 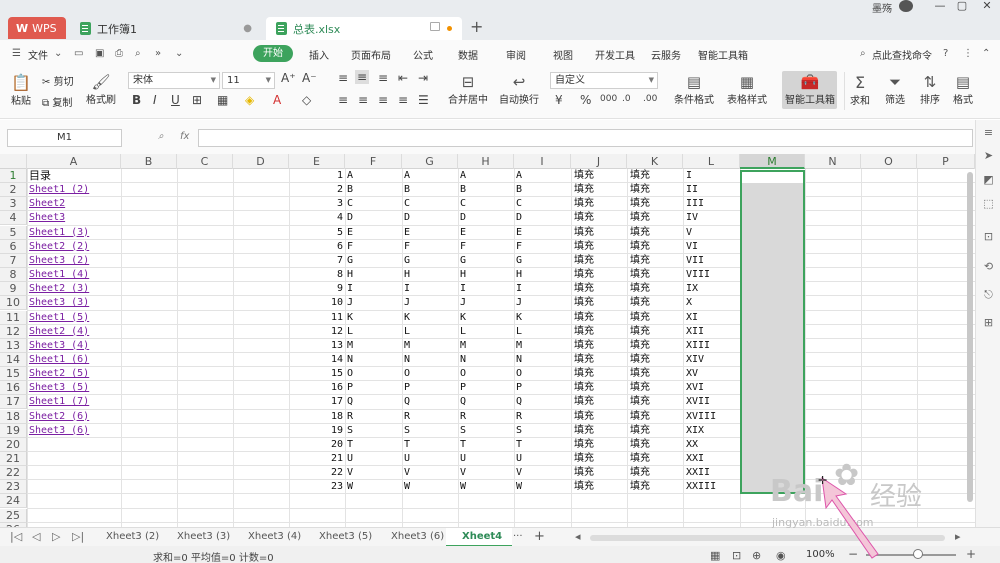 What do you see at coordinates (36, 536) in the screenshot?
I see `prev-sheet-icon: ◁` at bounding box center [36, 536].